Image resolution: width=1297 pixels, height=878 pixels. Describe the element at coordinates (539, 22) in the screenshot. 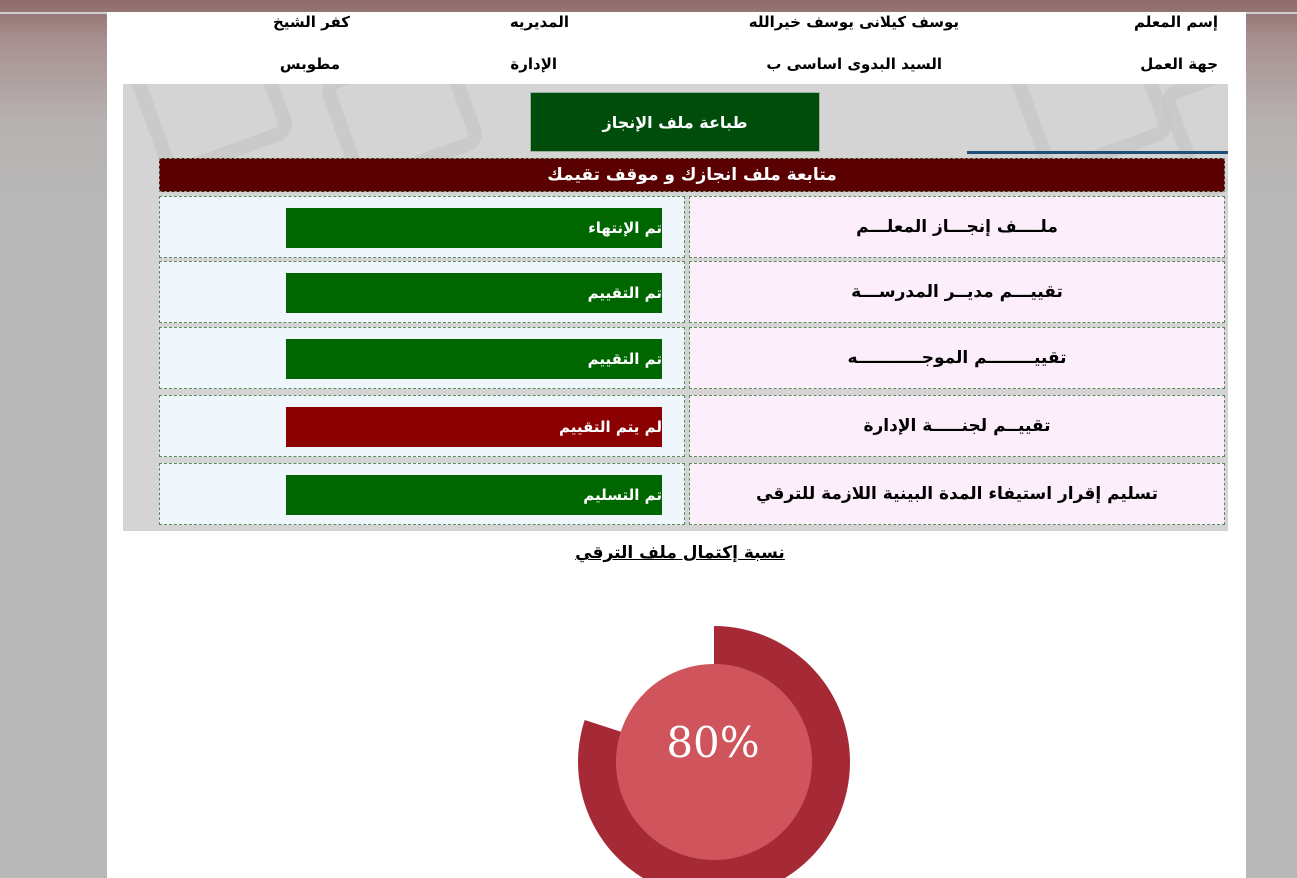

I see `directorate-label: المديريه` at that location.